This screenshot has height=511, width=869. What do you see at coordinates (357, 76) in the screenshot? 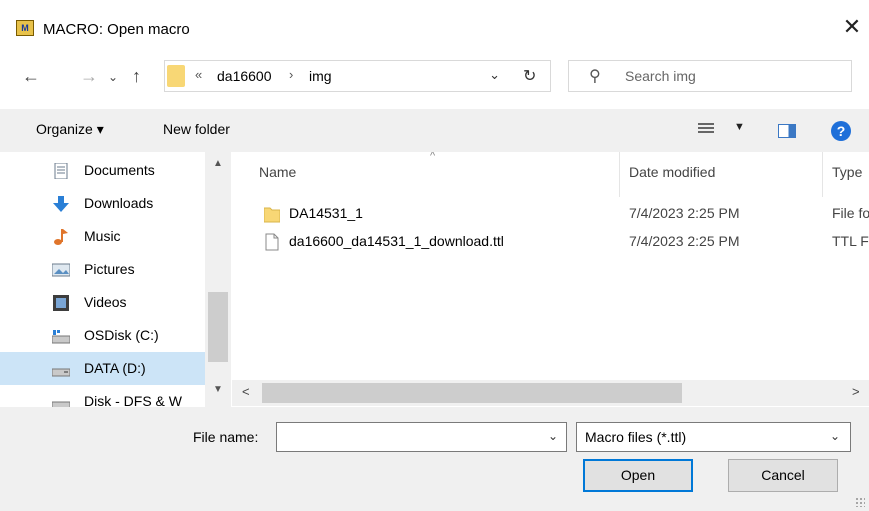
I see `address-bar: « da16600 › img ⌄` at bounding box center [357, 76].